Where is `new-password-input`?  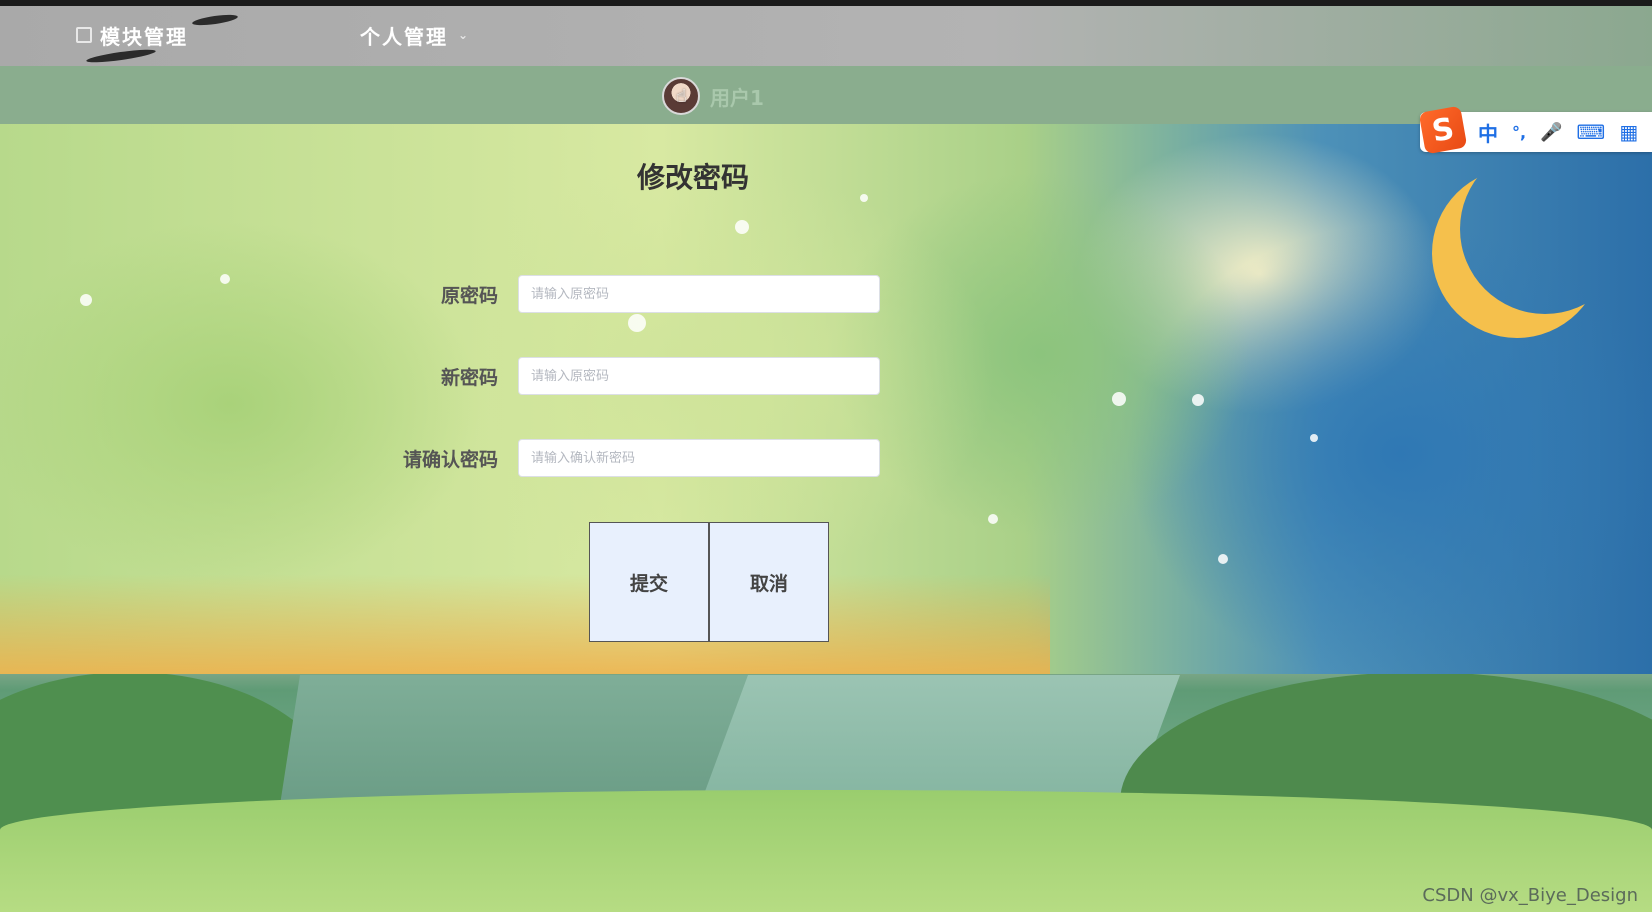 new-password-input is located at coordinates (699, 376).